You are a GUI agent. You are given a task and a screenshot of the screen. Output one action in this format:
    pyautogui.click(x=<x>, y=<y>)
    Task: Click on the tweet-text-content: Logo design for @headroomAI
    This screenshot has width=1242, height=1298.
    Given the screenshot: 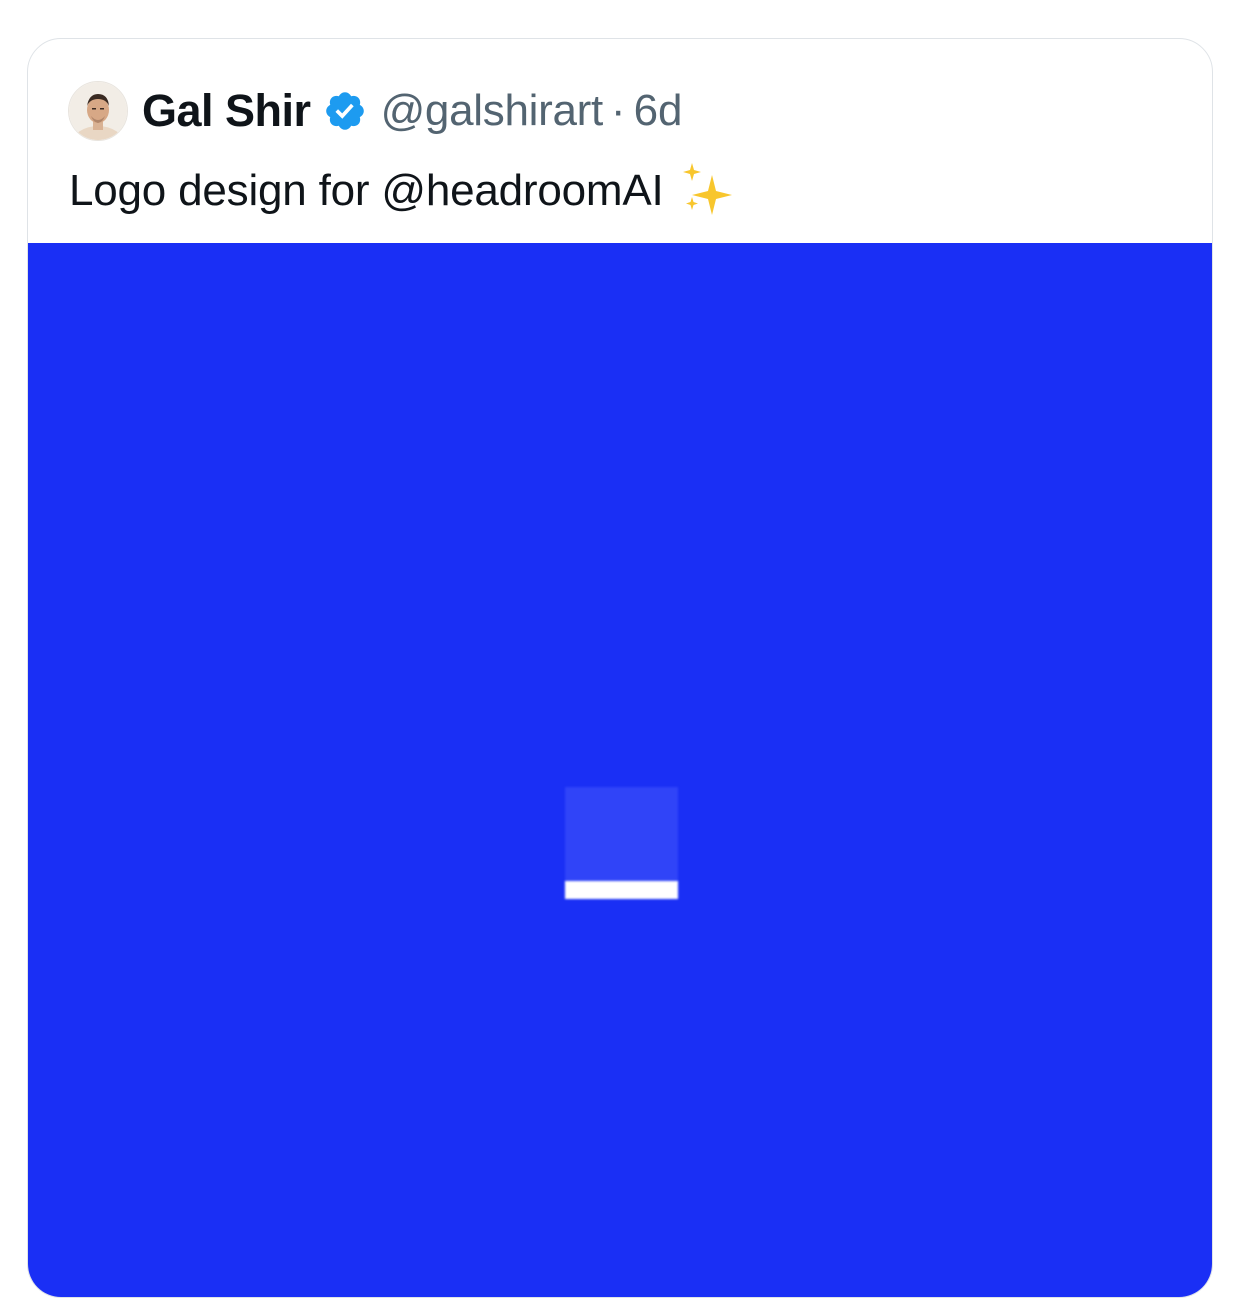 What is the action you would take?
    pyautogui.click(x=366, y=190)
    